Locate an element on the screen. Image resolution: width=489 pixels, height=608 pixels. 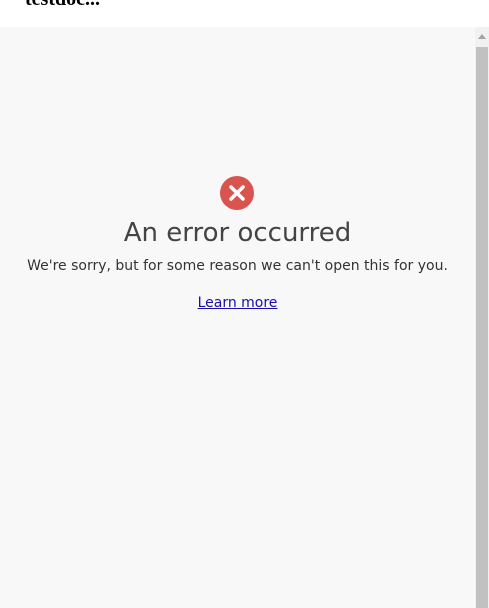
scroll-up-button is located at coordinates (482, 37).